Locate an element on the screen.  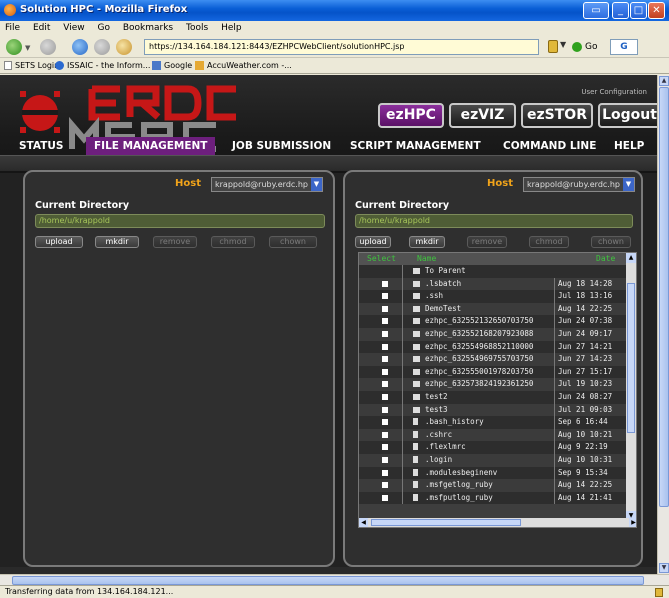
menu-file: File is located at coordinates (12, 28).